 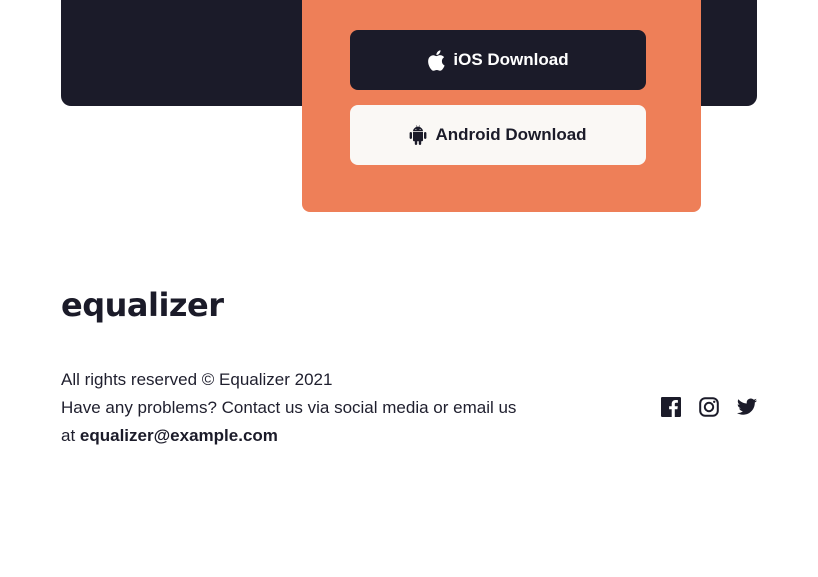 What do you see at coordinates (142, 305) in the screenshot?
I see `brand-logo: equalizer` at bounding box center [142, 305].